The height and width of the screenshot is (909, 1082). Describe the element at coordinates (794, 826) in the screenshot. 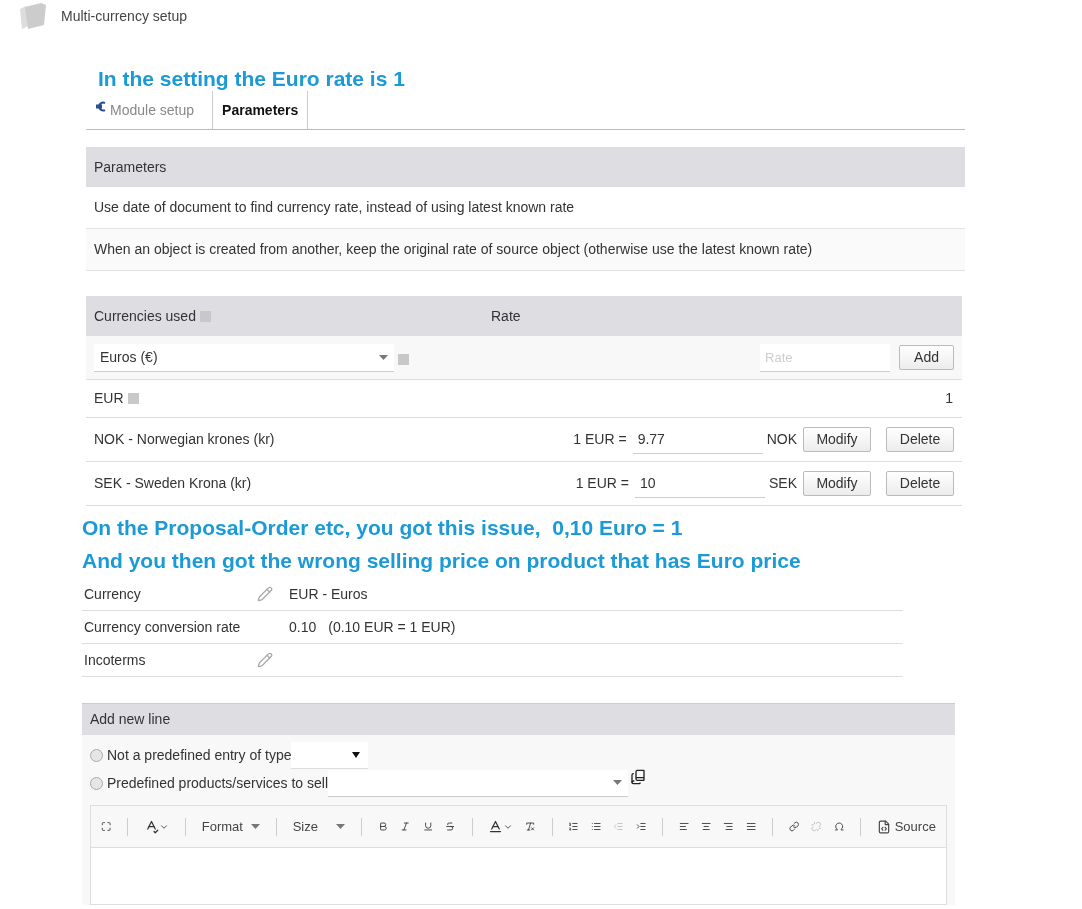

I see `link-icon` at that location.